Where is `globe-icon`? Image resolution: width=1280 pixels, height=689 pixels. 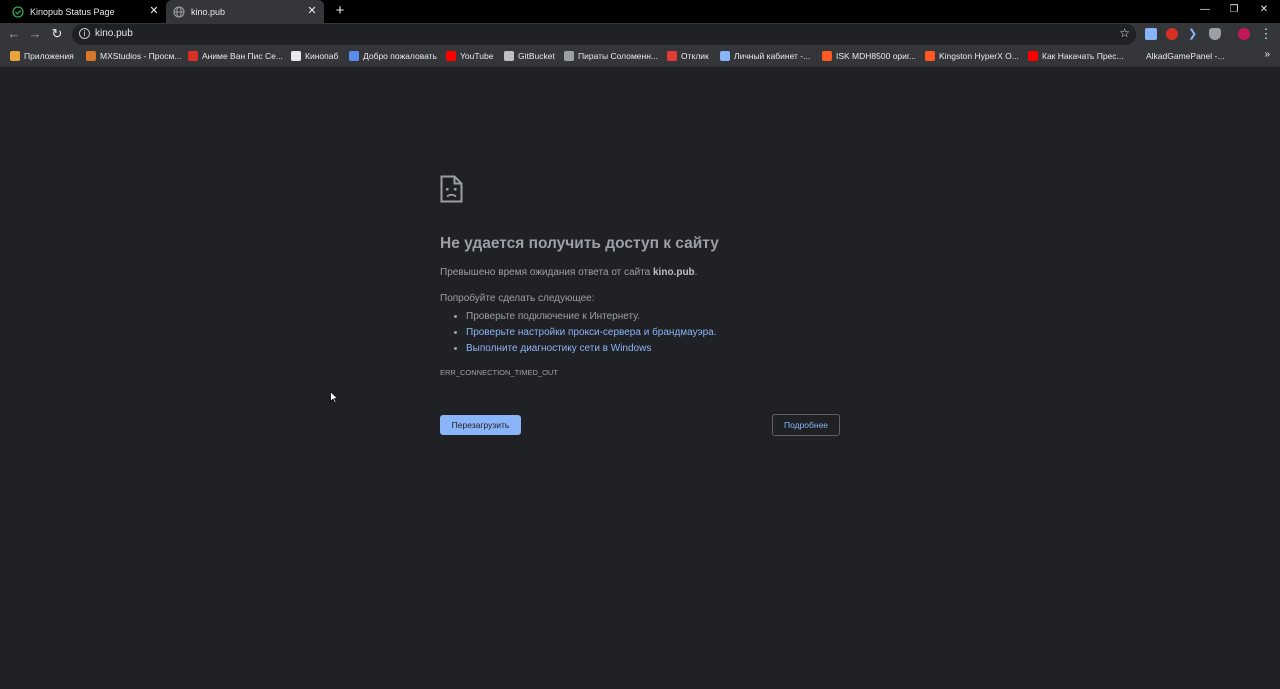 globe-icon is located at coordinates (179, 11).